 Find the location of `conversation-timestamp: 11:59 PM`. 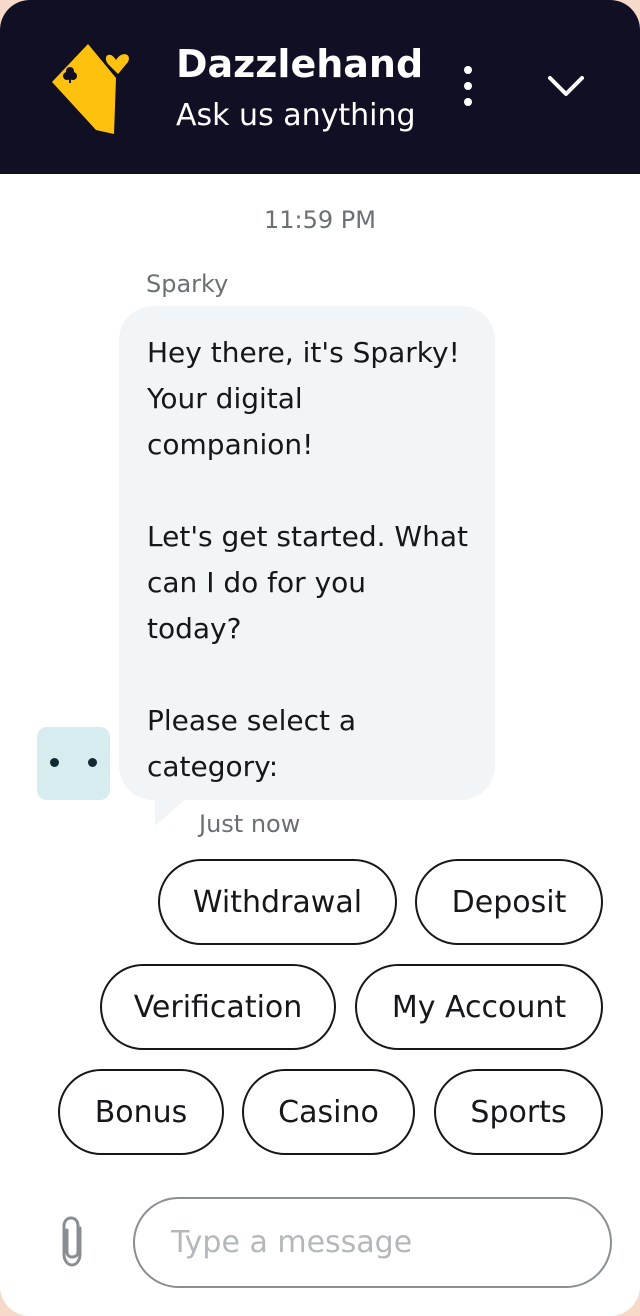

conversation-timestamp: 11:59 PM is located at coordinates (320, 220).